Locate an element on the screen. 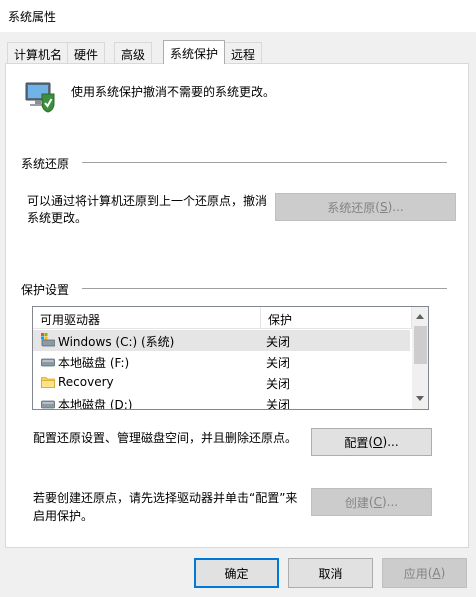  title-bar: 系统属性 is located at coordinates (238, 16).